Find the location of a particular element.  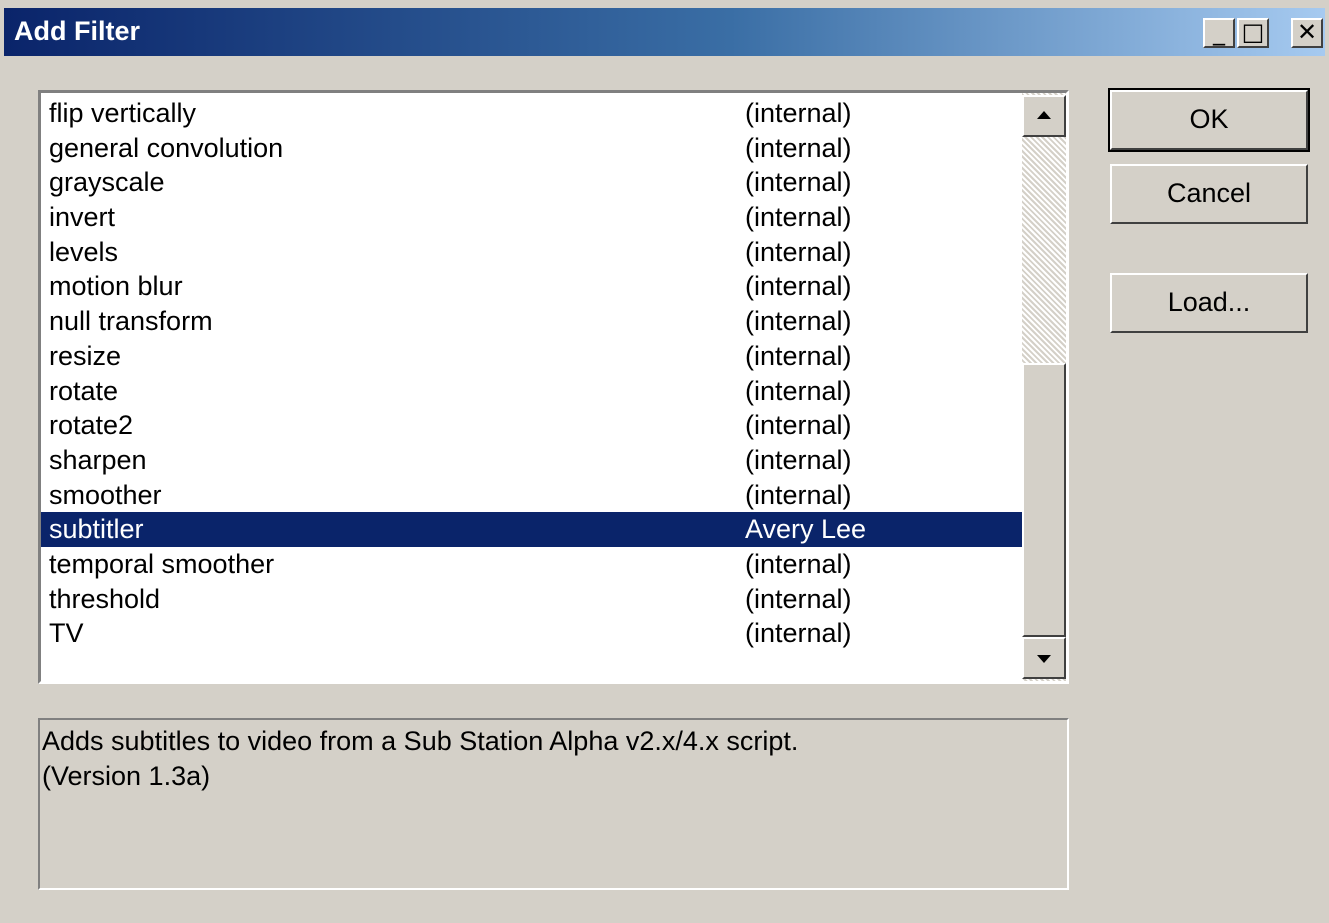

list-item: smoother (internal) is located at coordinates (532, 495).